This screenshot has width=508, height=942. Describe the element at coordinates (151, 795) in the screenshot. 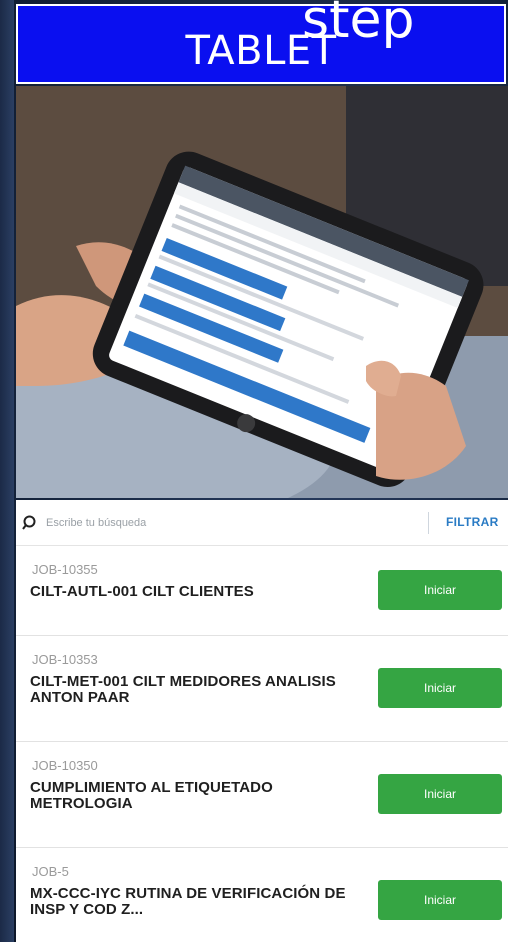

I see `job-title: CUMPLIMIENTO AL ETIQUETADO METROLOGIA` at that location.